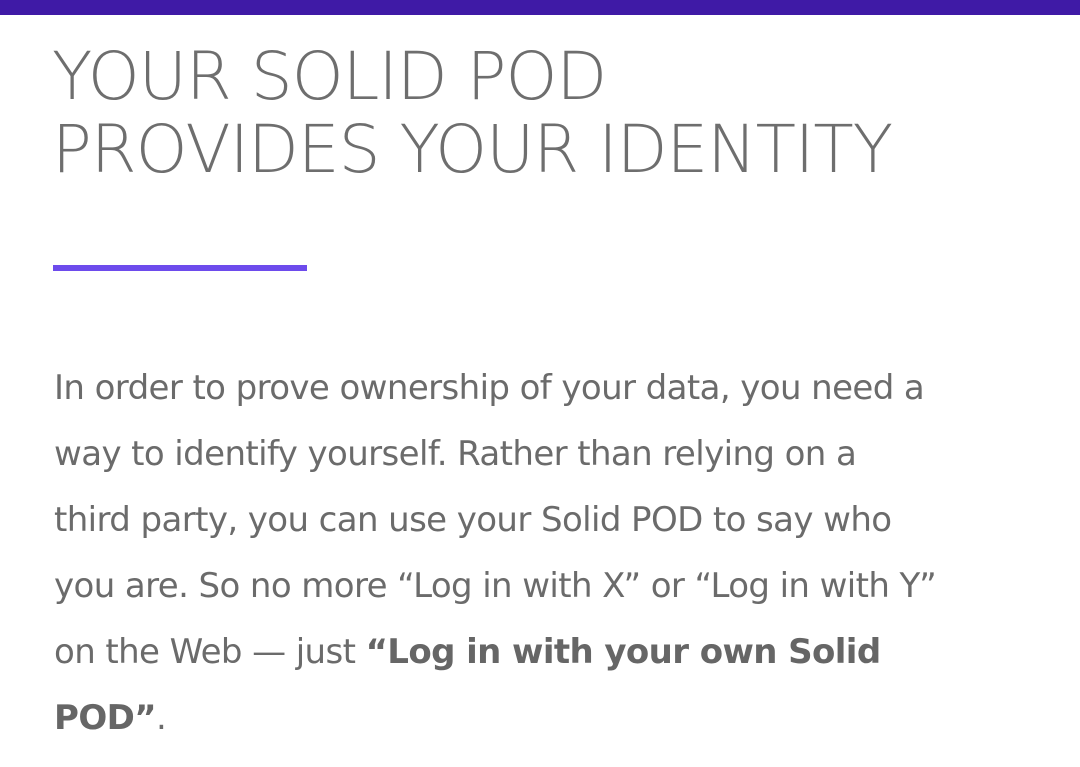 This screenshot has width=1080, height=767. I want to click on accent-divider, so click(180, 268).